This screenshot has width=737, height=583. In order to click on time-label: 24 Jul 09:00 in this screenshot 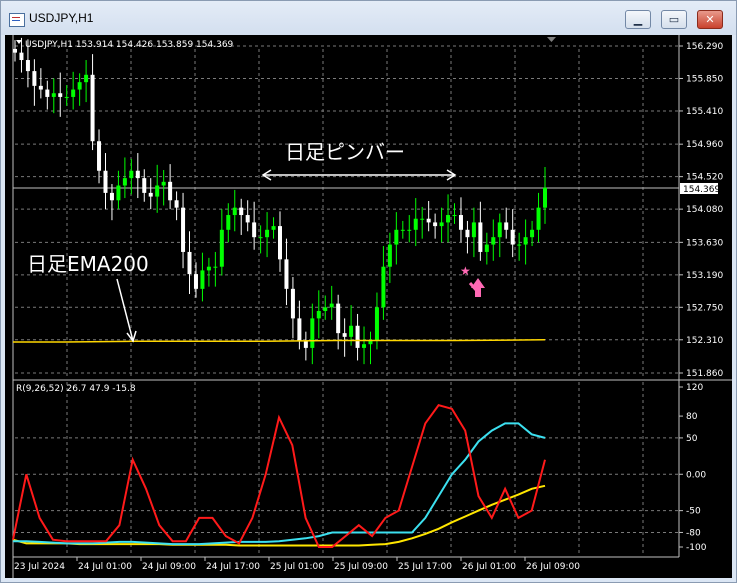, I will do `click(169, 567)`.